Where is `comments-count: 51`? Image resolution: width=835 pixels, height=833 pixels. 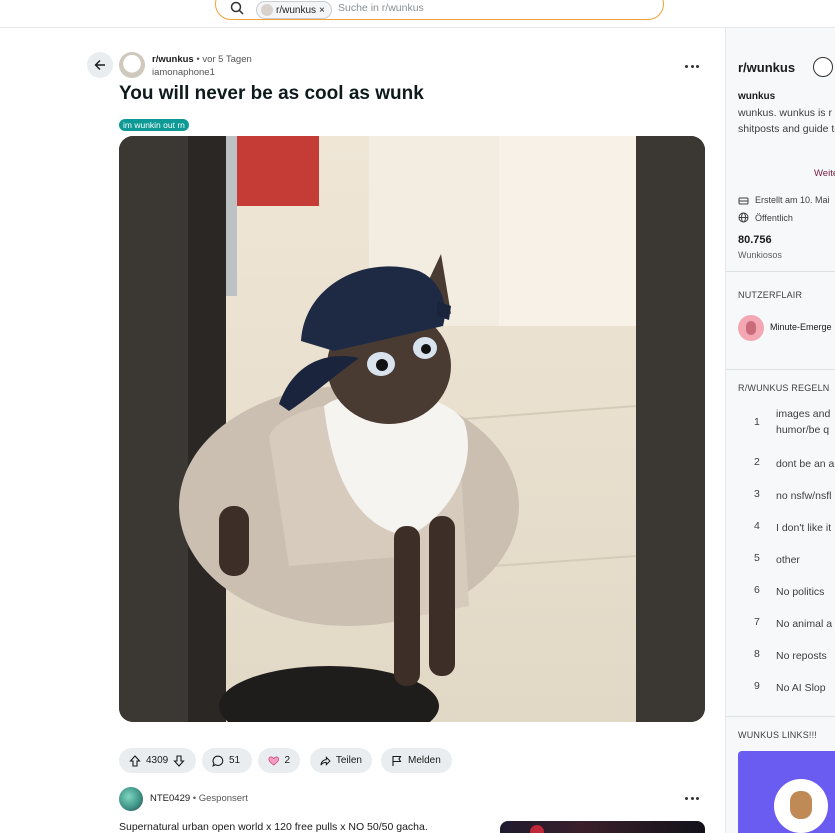
comments-count: 51 is located at coordinates (235, 760).